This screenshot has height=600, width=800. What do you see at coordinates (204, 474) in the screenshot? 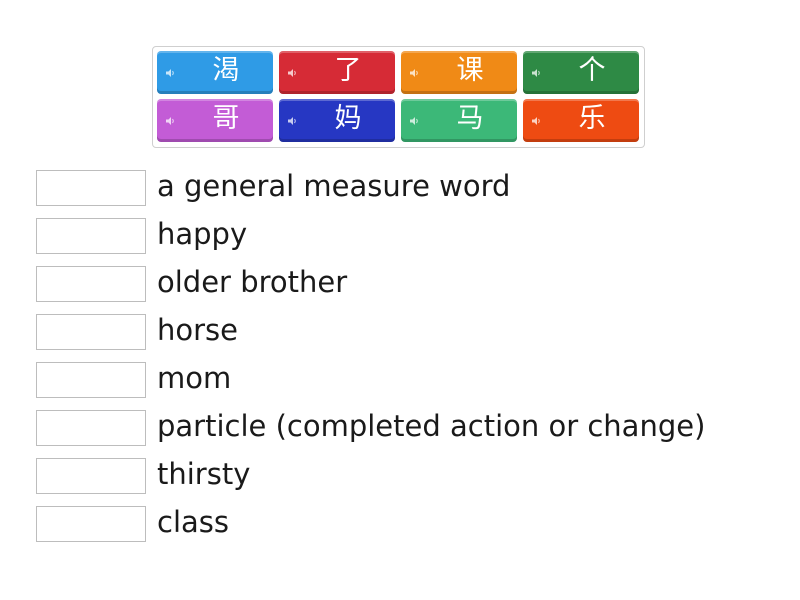
I see `definition-text: thirsty` at bounding box center [204, 474].